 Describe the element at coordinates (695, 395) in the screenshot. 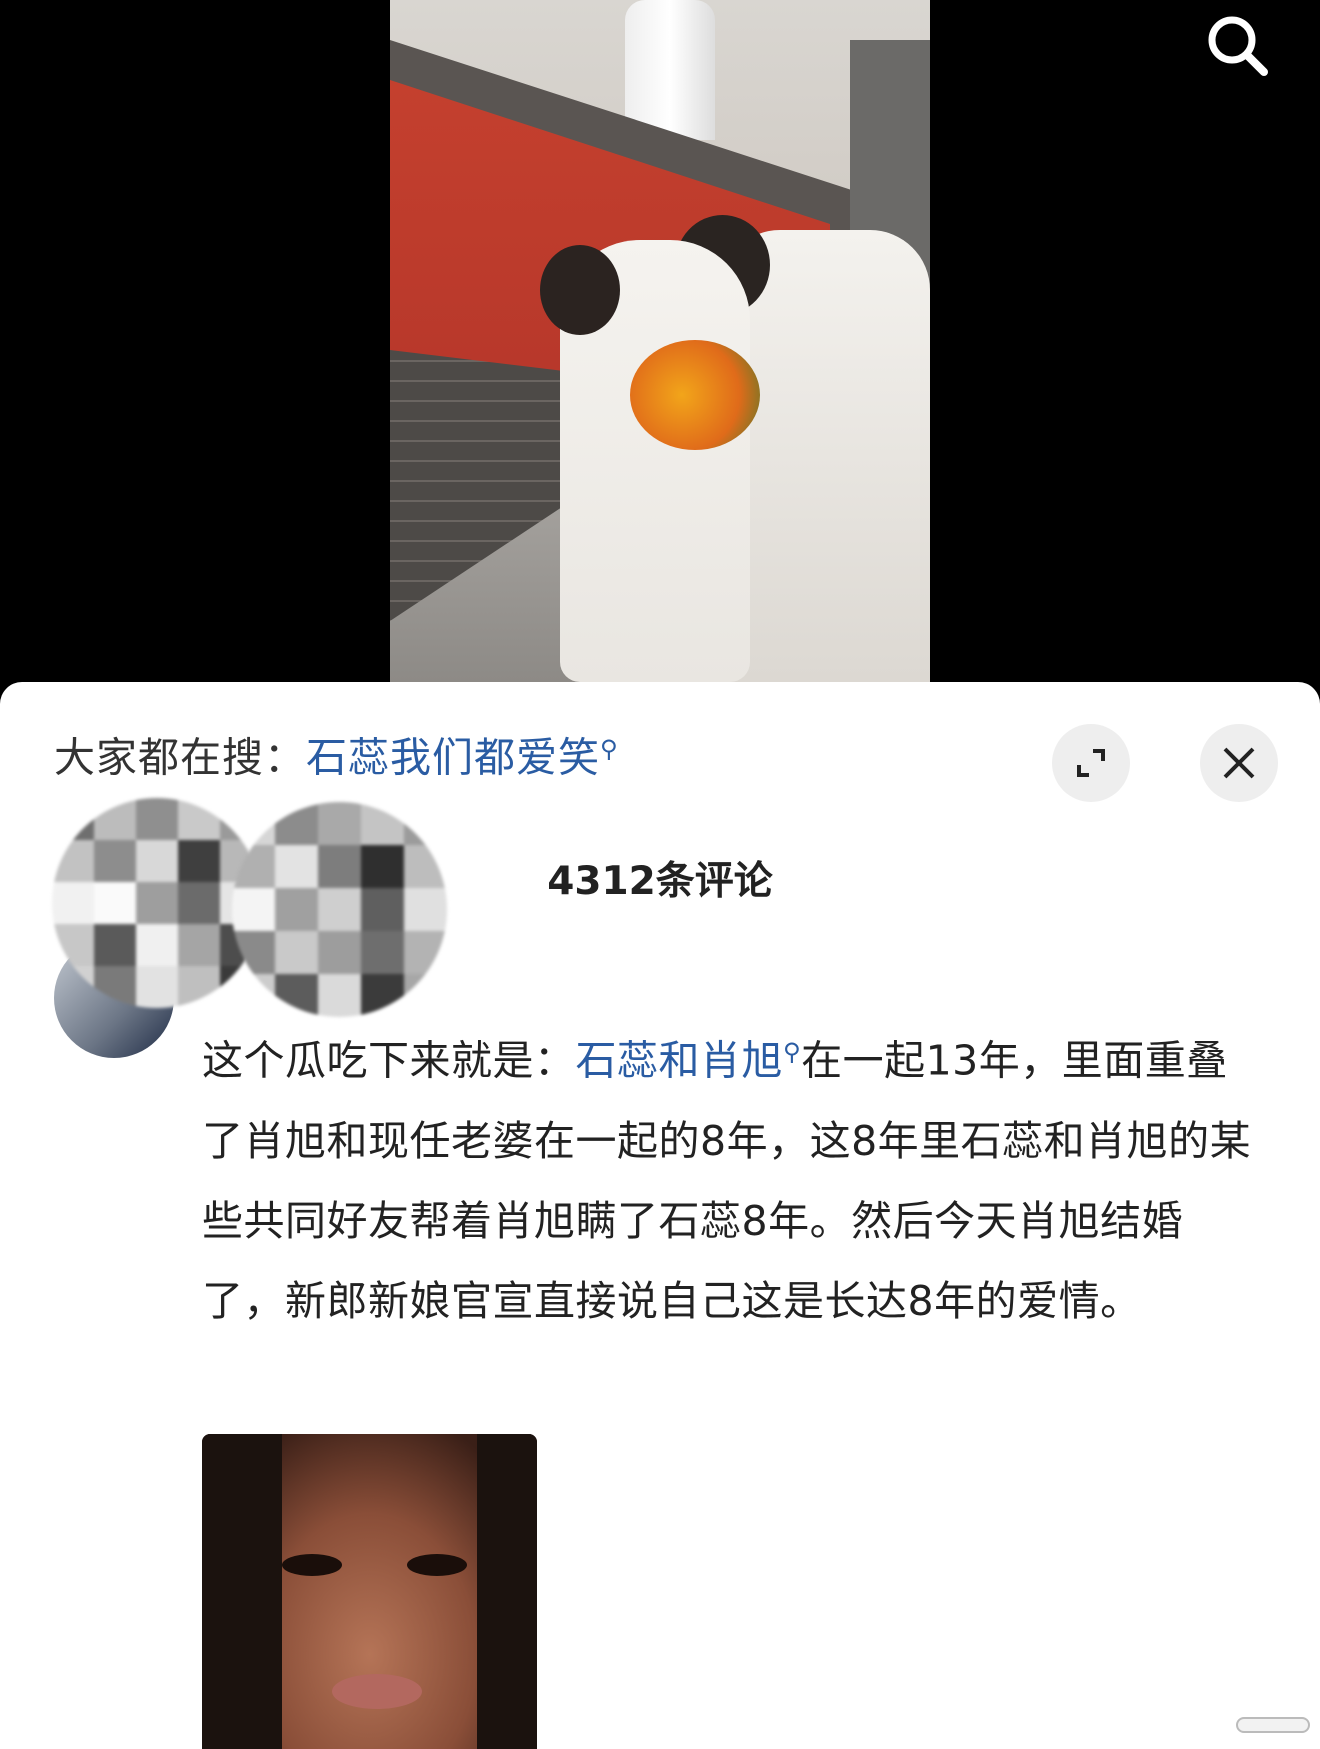

I see `bouquet` at that location.